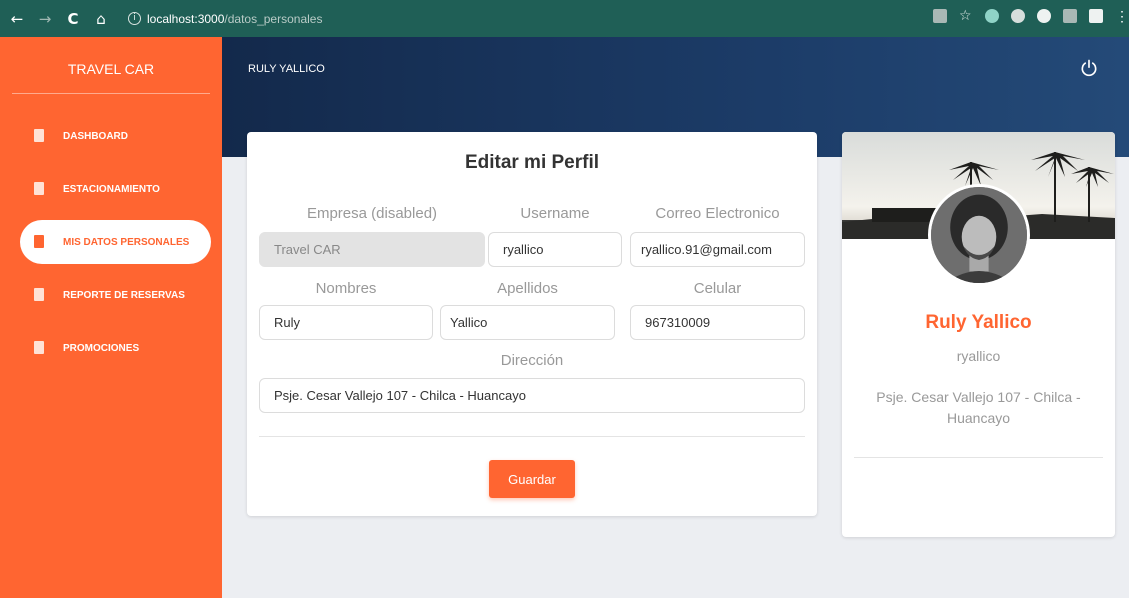 The image size is (1129, 598). Describe the element at coordinates (1096, 16) in the screenshot. I see `puzzle-icon` at that location.